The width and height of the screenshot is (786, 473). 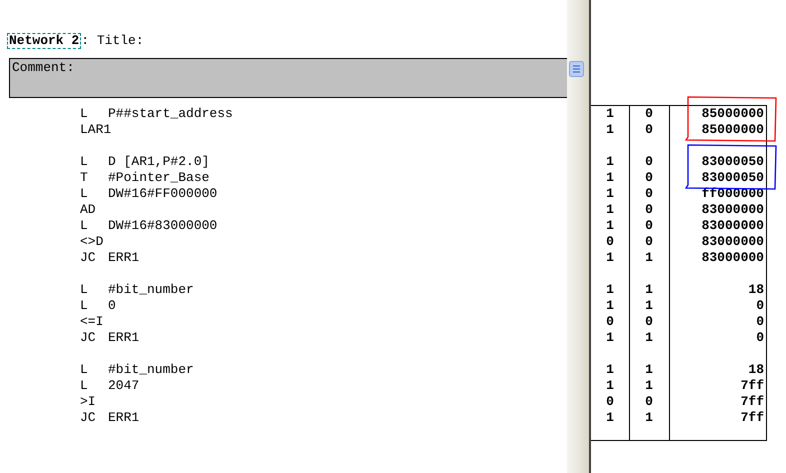 What do you see at coordinates (170, 114) in the screenshot?
I see `operand: P##start_address` at bounding box center [170, 114].